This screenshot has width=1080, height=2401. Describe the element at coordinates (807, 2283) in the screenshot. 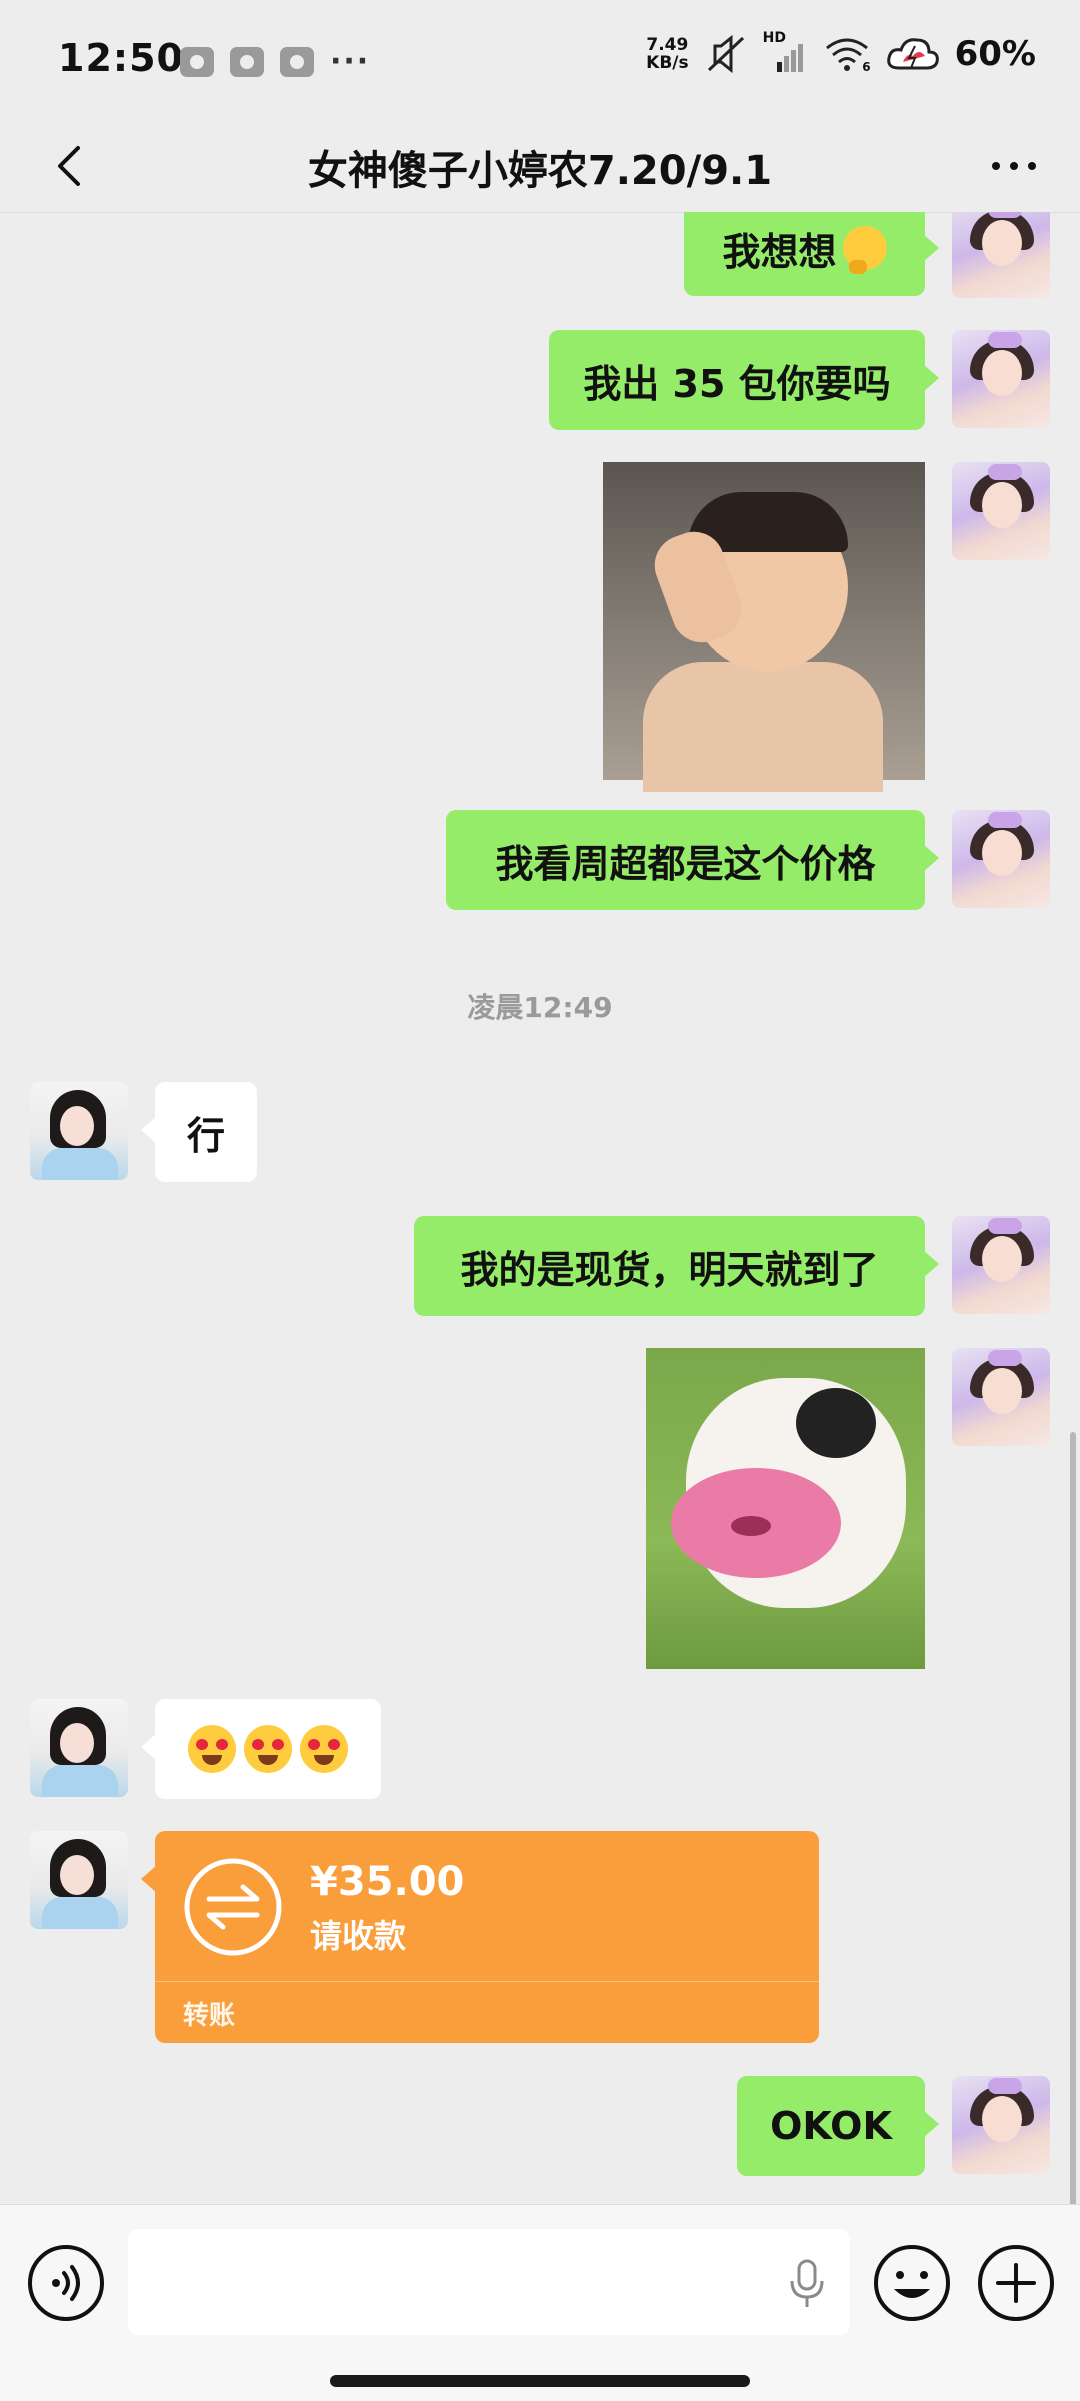

I see `microphone-icon` at that location.